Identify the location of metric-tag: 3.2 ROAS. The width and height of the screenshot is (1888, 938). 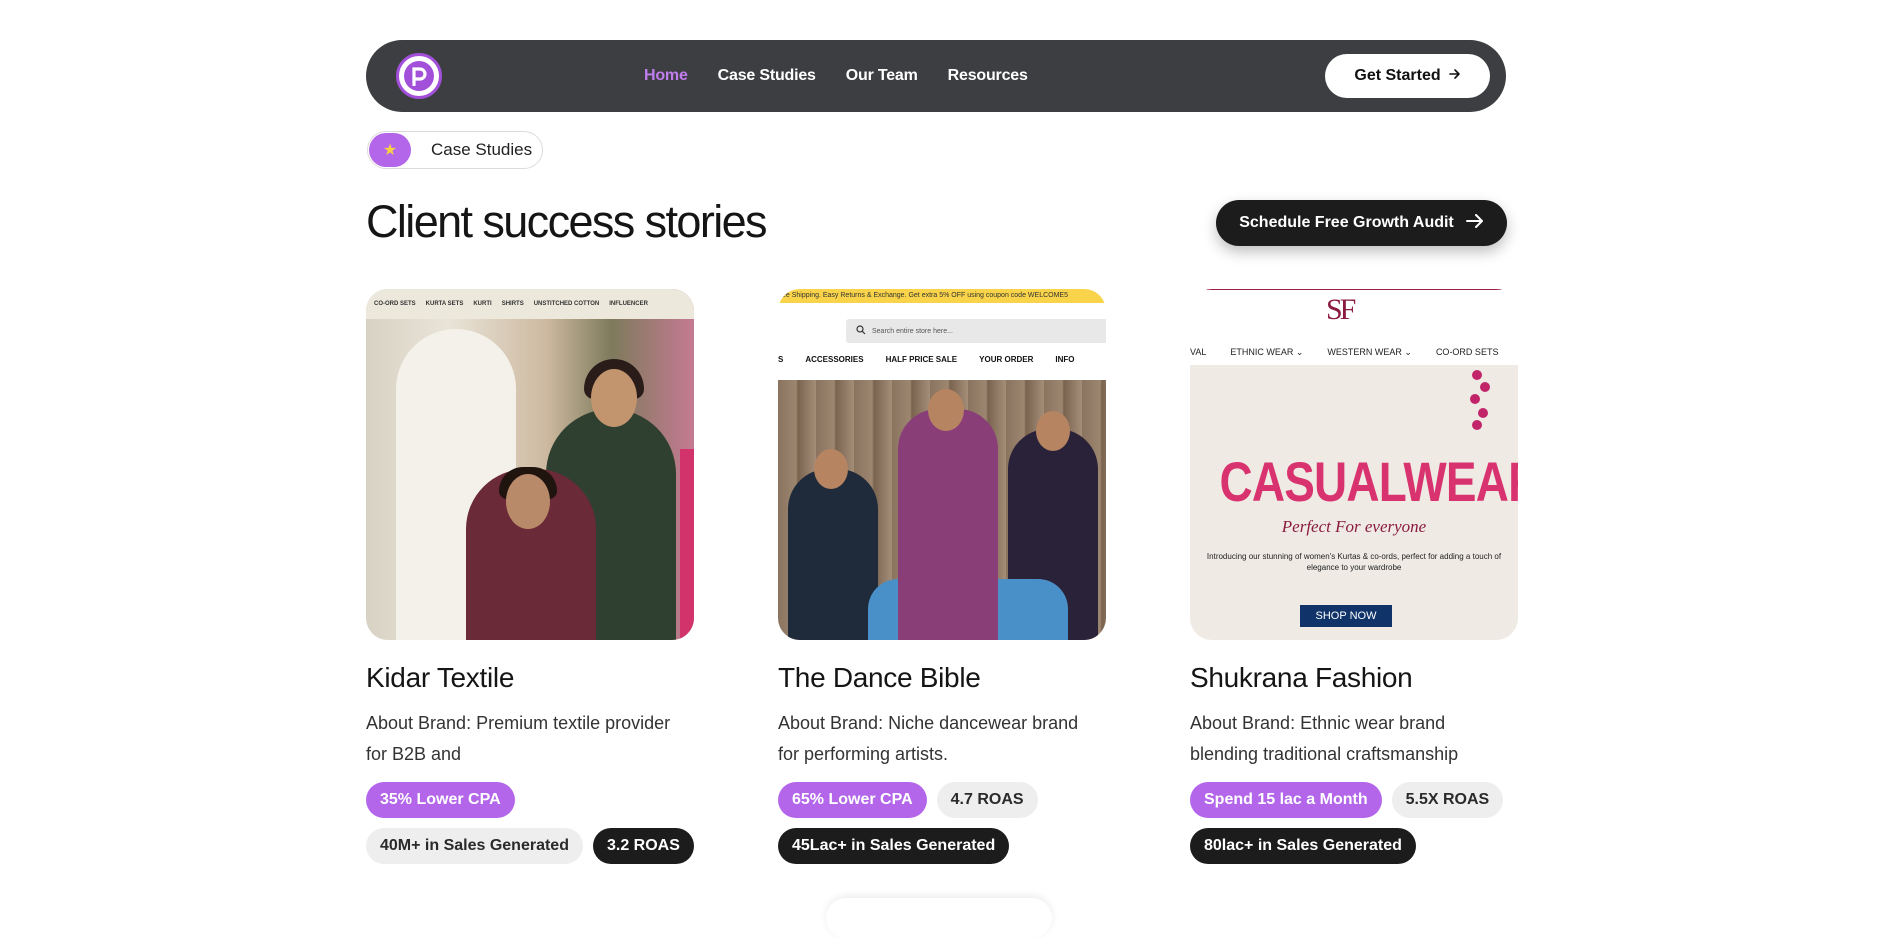
(643, 846).